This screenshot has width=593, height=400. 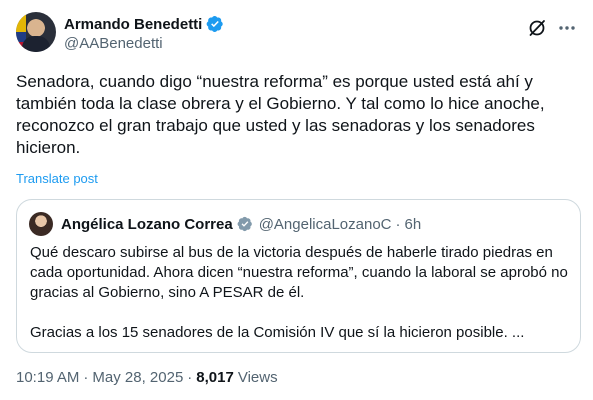 What do you see at coordinates (296, 34) in the screenshot?
I see `tweet-header: Armando Benedetti @AABenedetti` at bounding box center [296, 34].